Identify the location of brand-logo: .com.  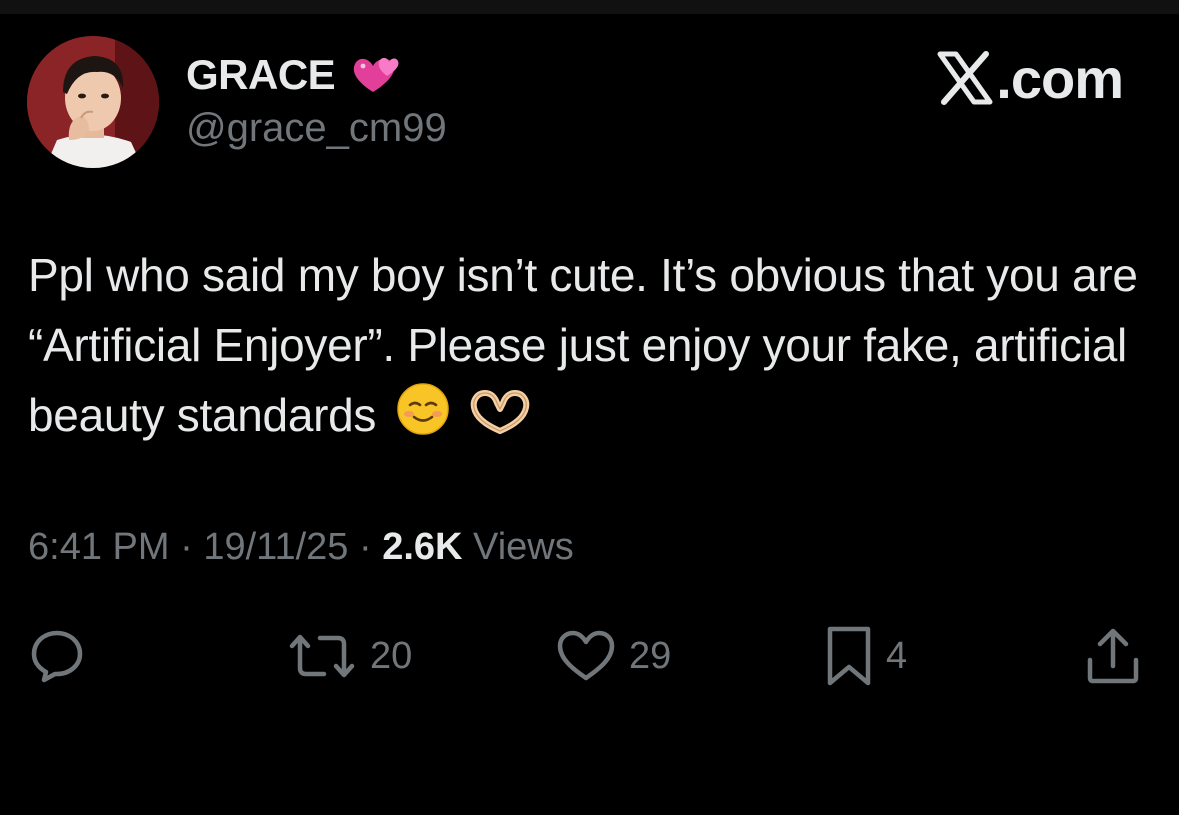
(1030, 78).